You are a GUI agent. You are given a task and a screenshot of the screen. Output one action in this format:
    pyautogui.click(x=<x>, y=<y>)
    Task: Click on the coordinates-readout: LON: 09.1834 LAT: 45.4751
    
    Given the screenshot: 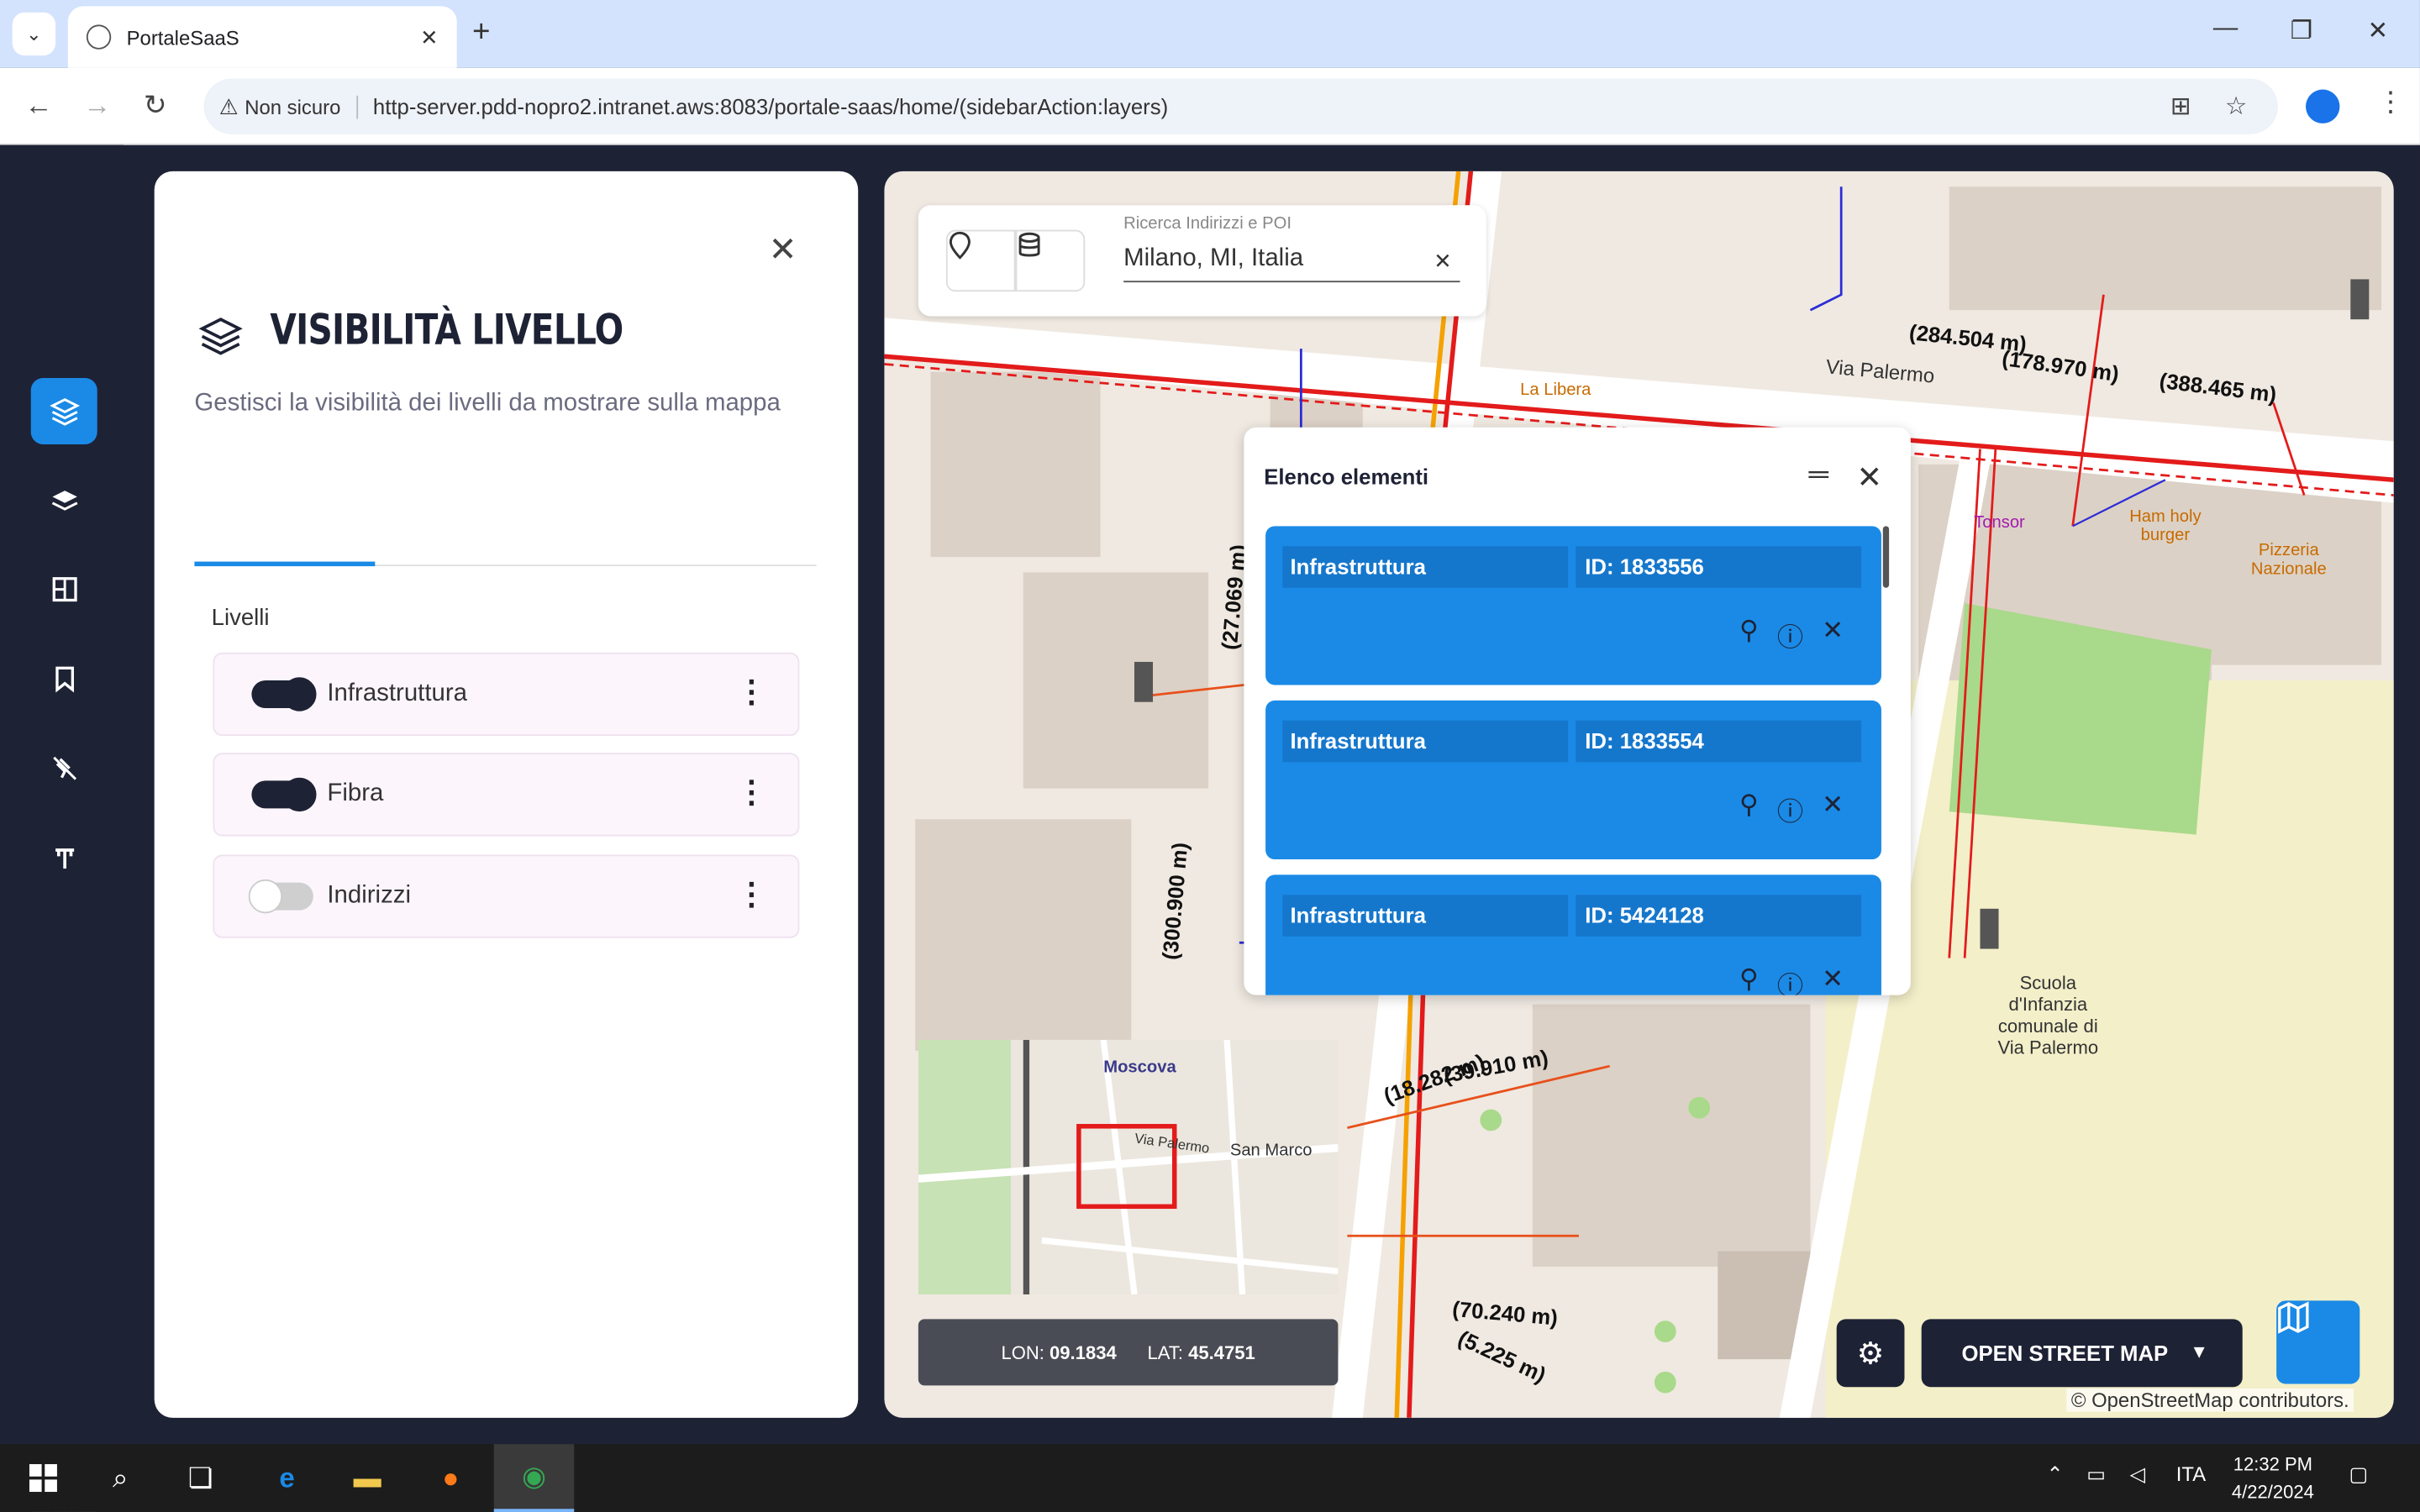 What is the action you would take?
    pyautogui.click(x=1128, y=1352)
    